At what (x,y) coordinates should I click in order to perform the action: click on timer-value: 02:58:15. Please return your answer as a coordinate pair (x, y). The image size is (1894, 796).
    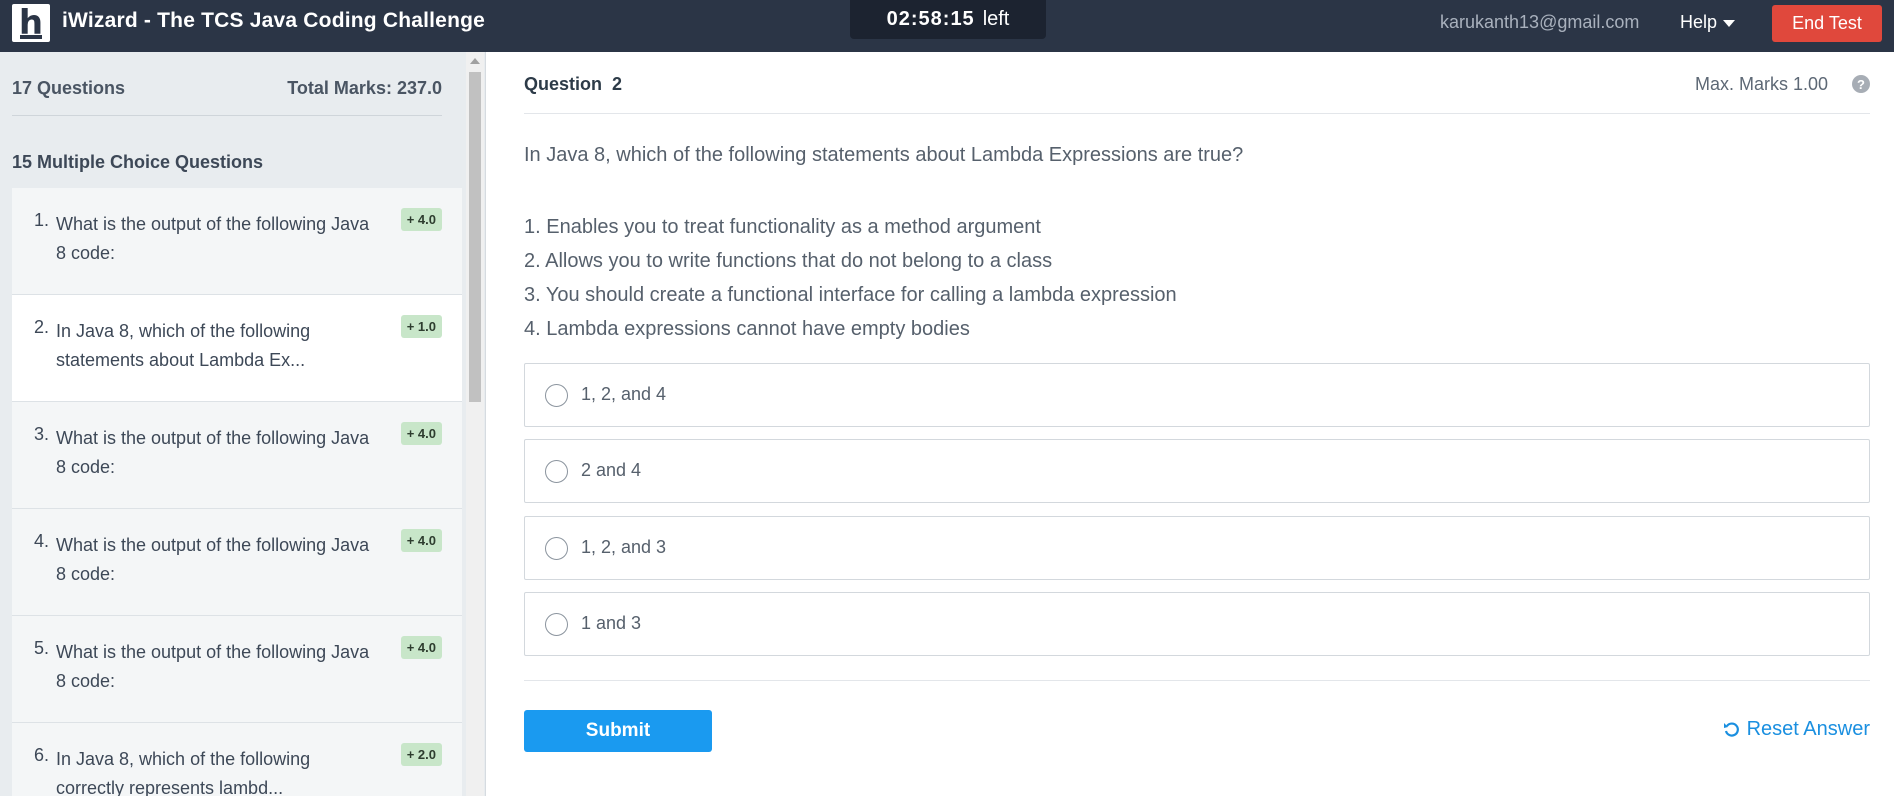
    Looking at the image, I should click on (930, 19).